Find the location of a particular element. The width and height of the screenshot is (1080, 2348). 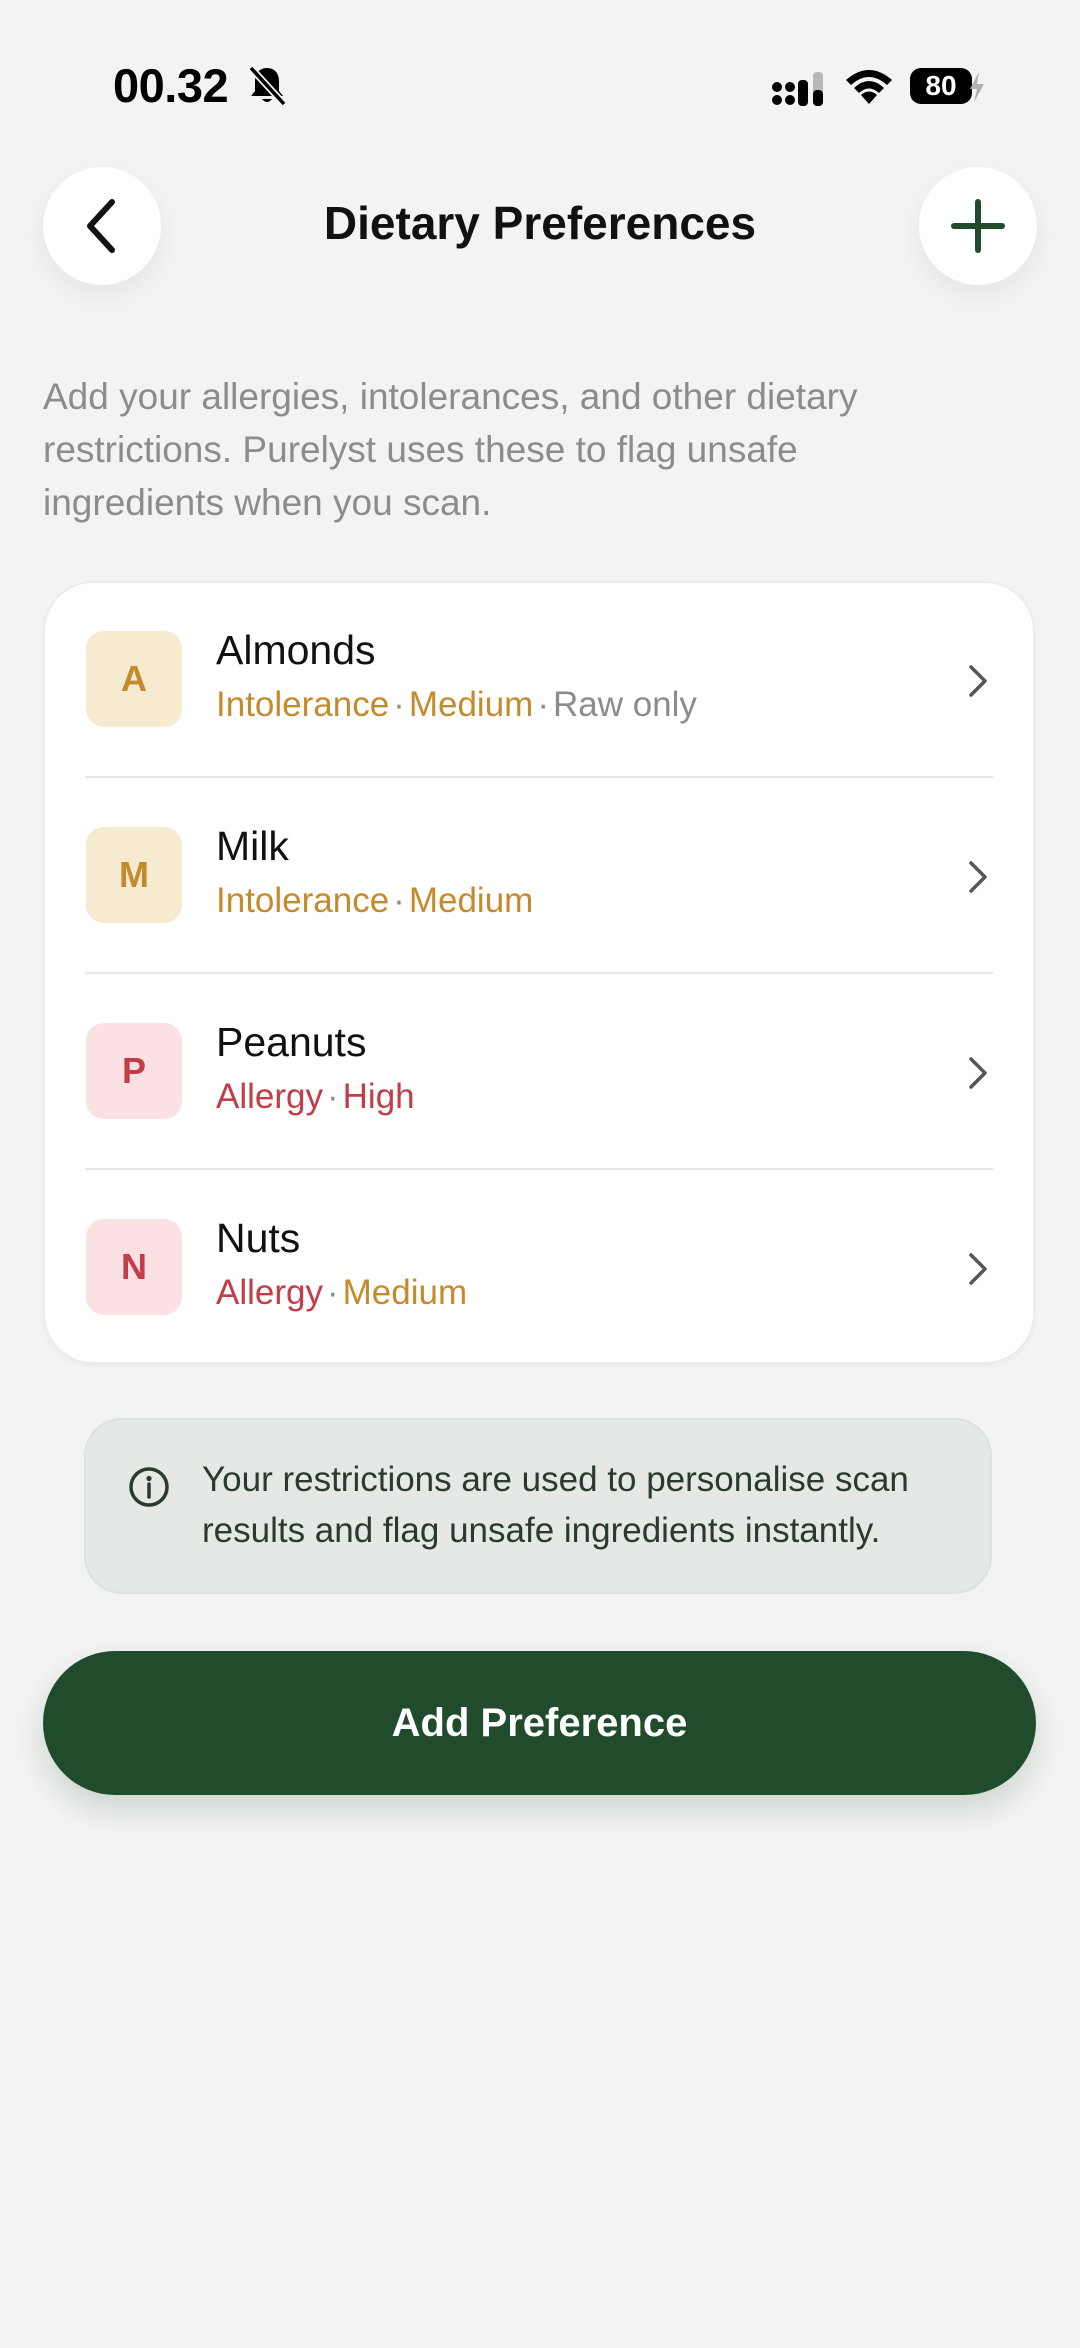

list-item-milk: M Milk Intolerance · Medium is located at coordinates (539, 875).